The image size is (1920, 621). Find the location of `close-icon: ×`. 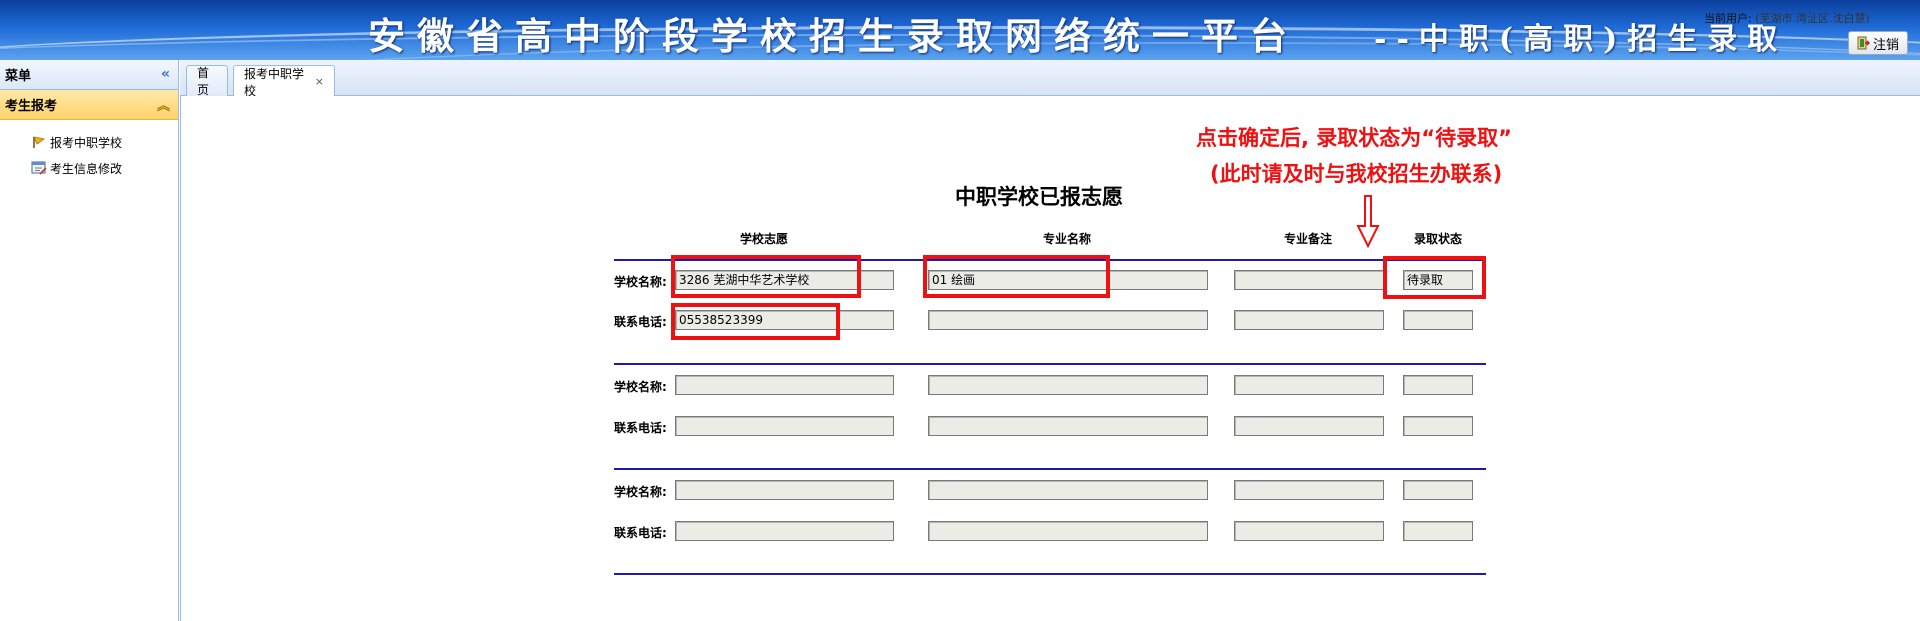

close-icon: × is located at coordinates (319, 81).